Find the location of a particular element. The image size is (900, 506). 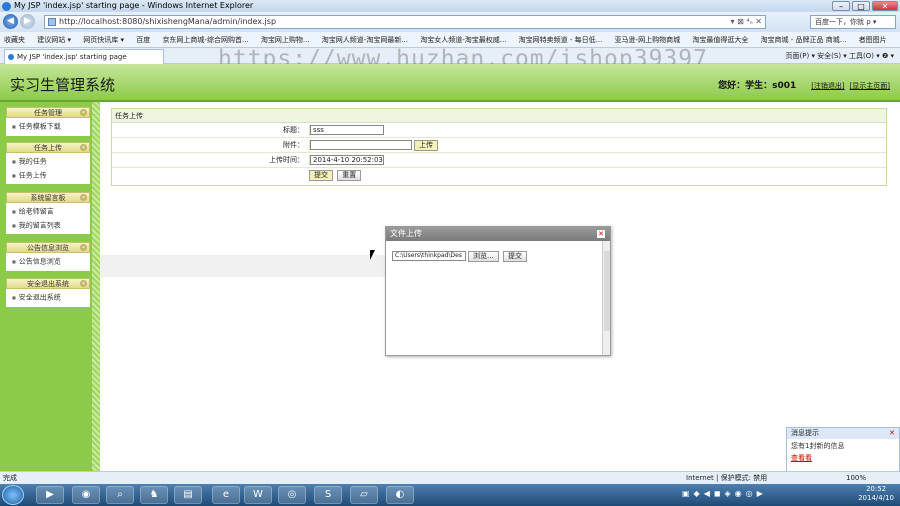

search-input: 百度一下，你就 ρ ▾ is located at coordinates (853, 22).